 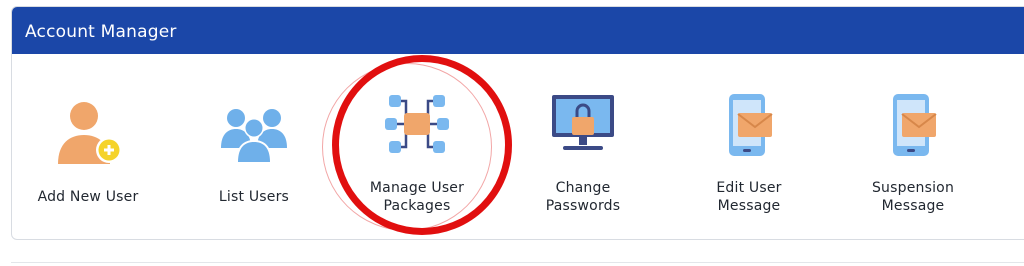 I want to click on package-network-icon, so click(x=417, y=124).